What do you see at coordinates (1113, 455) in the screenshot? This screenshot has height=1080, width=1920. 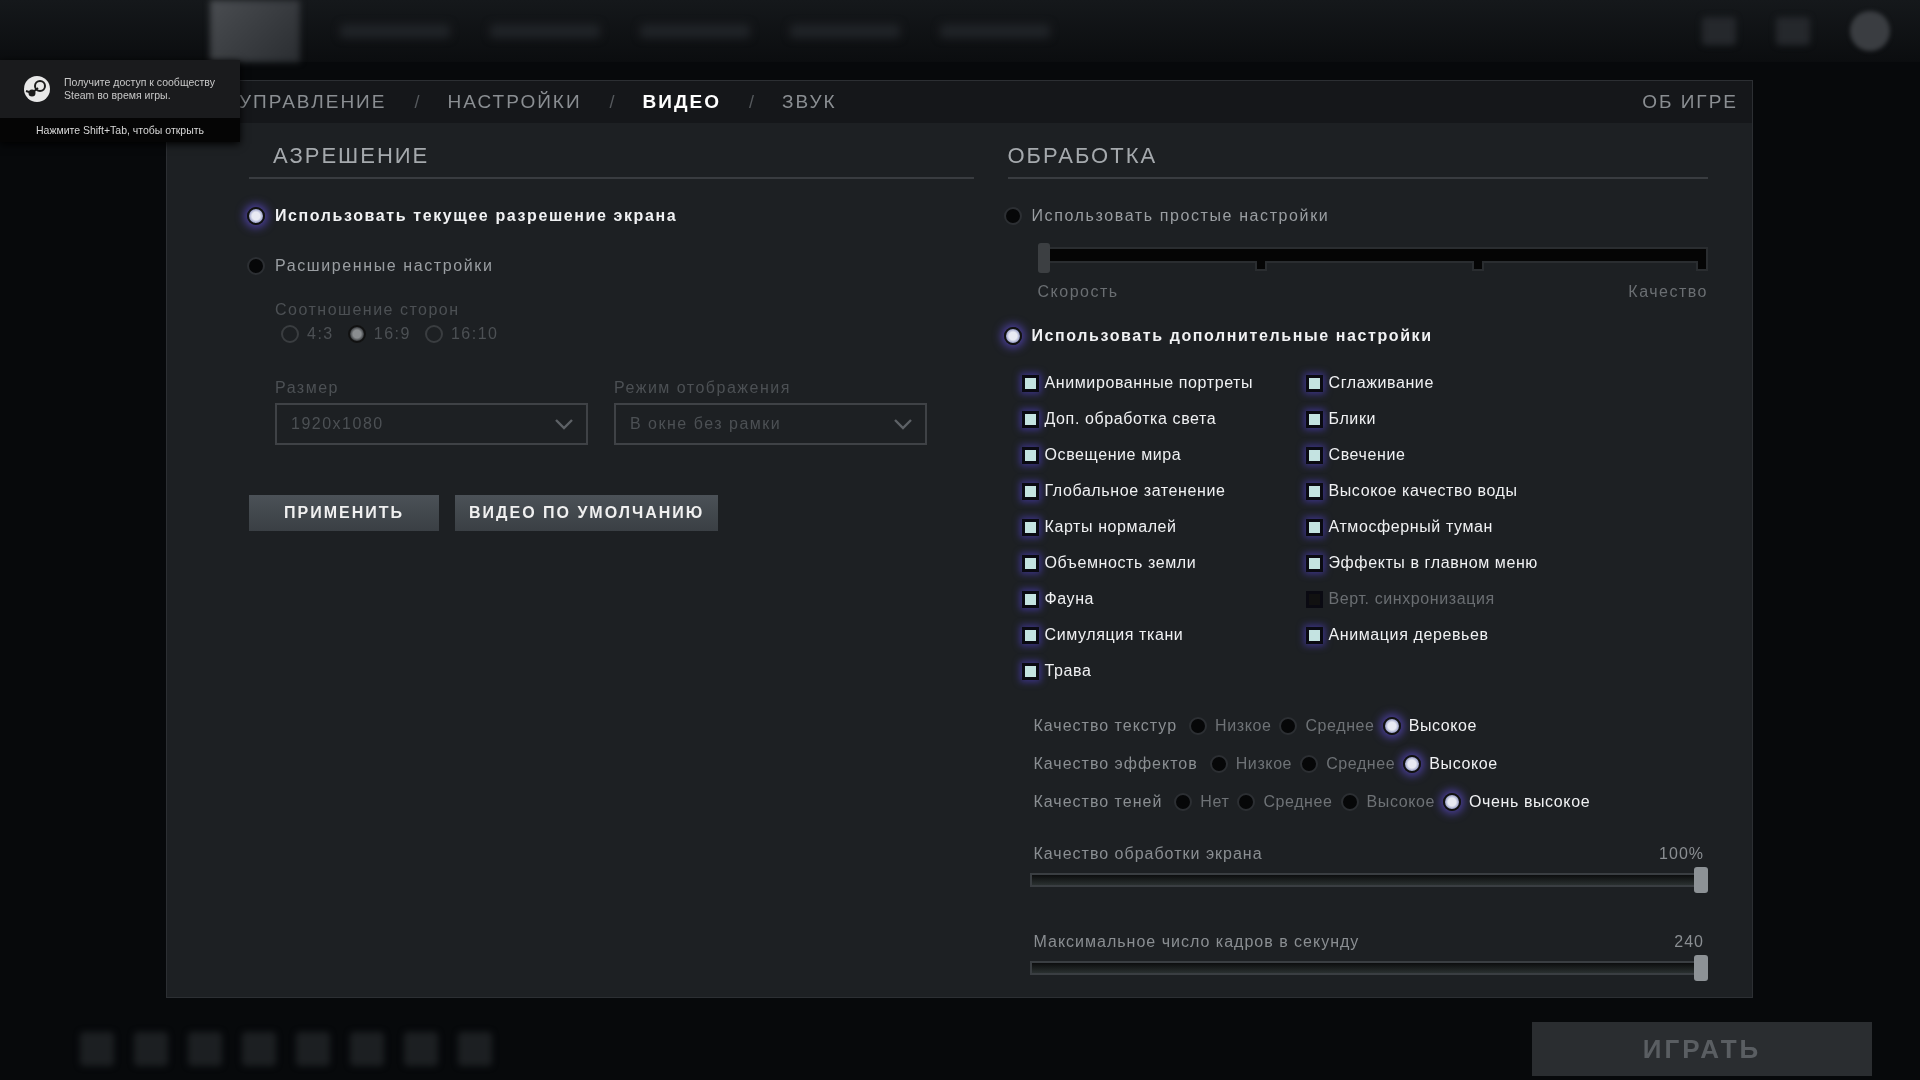 I see `checkbox-label: Освещение мира` at bounding box center [1113, 455].